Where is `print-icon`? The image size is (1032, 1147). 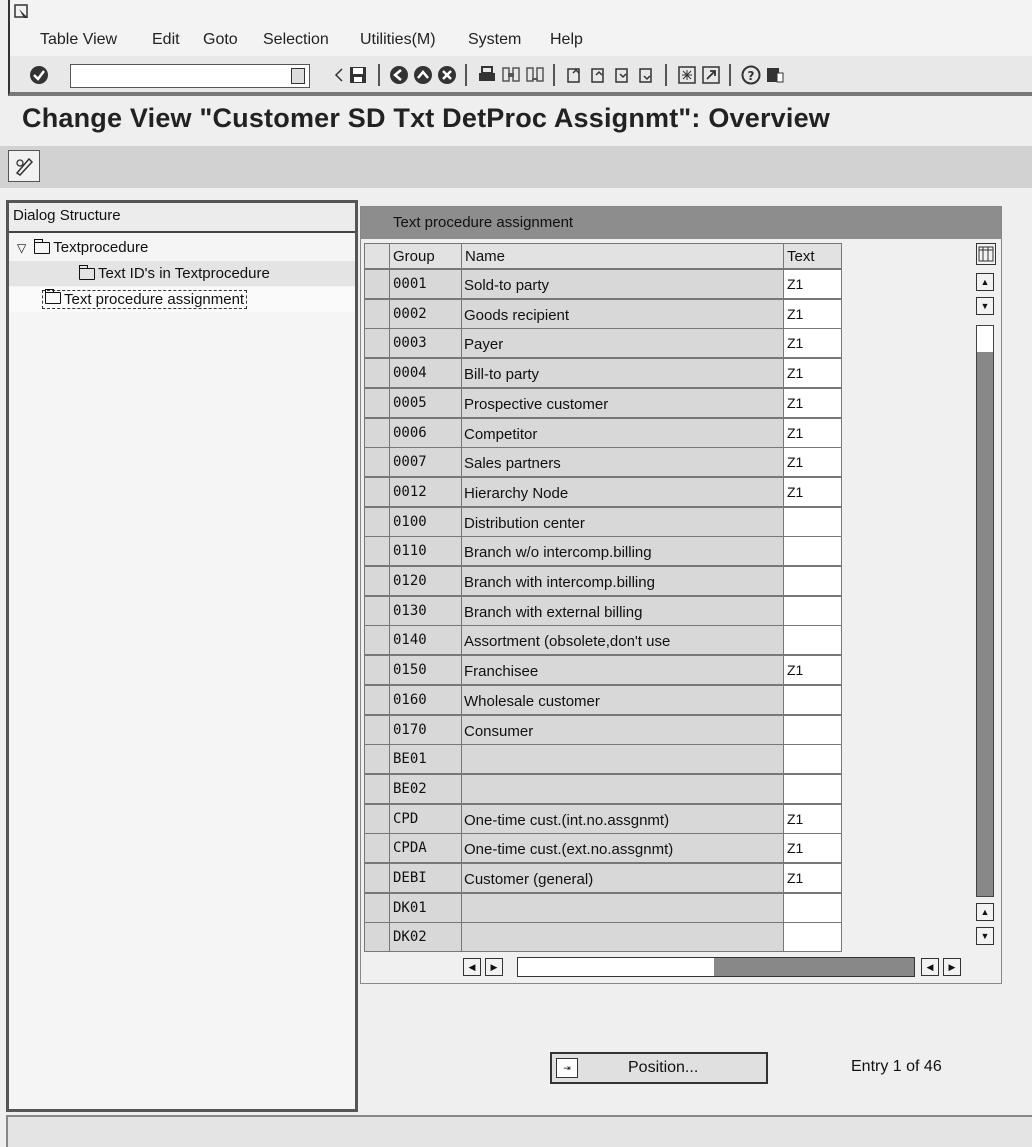 print-icon is located at coordinates (487, 75).